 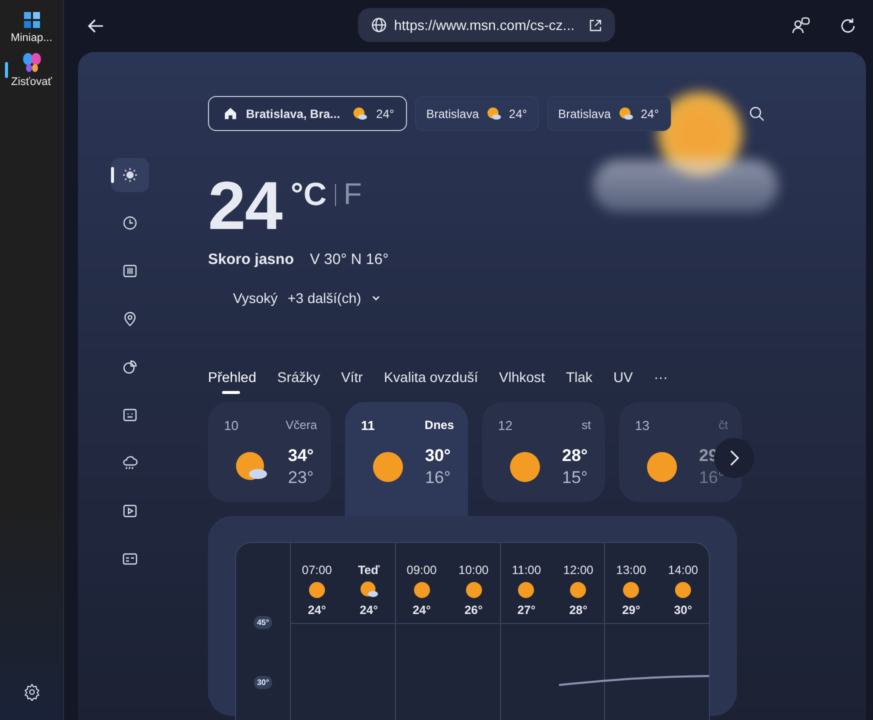 I want to click on day-label: st, so click(x=586, y=425).